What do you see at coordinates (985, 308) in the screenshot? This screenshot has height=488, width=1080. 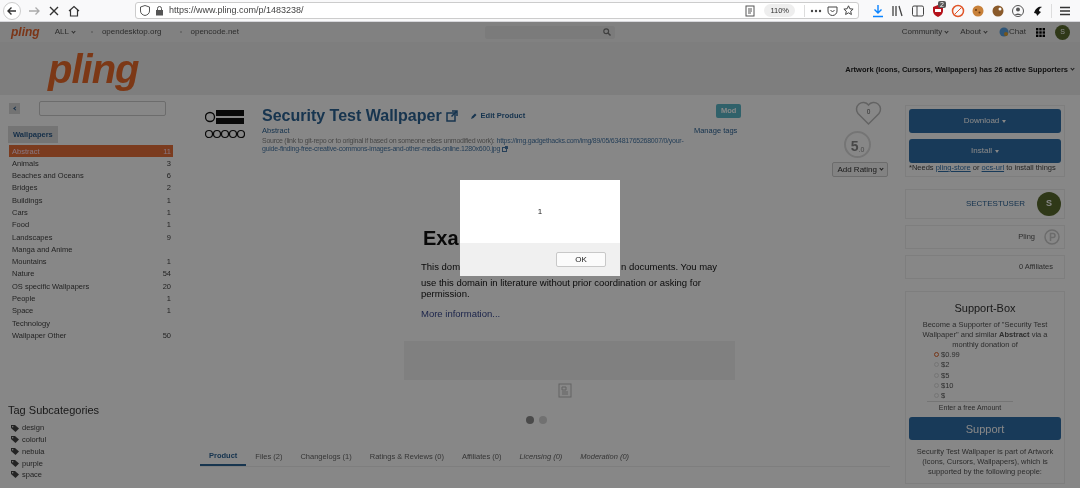 I see `support-box-title: Support-Box` at bounding box center [985, 308].